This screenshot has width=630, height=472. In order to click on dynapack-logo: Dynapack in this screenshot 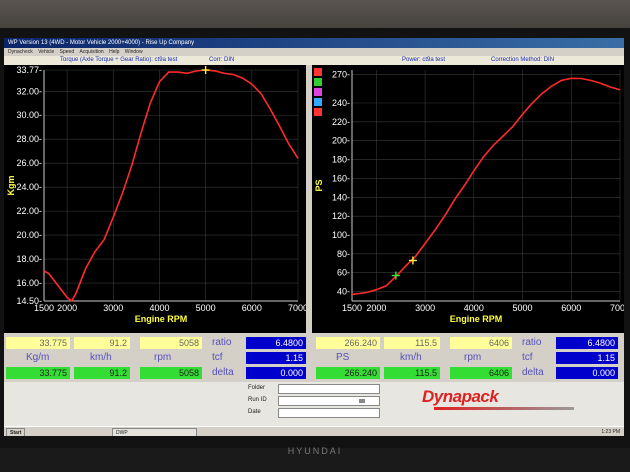, I will do `click(460, 396)`.